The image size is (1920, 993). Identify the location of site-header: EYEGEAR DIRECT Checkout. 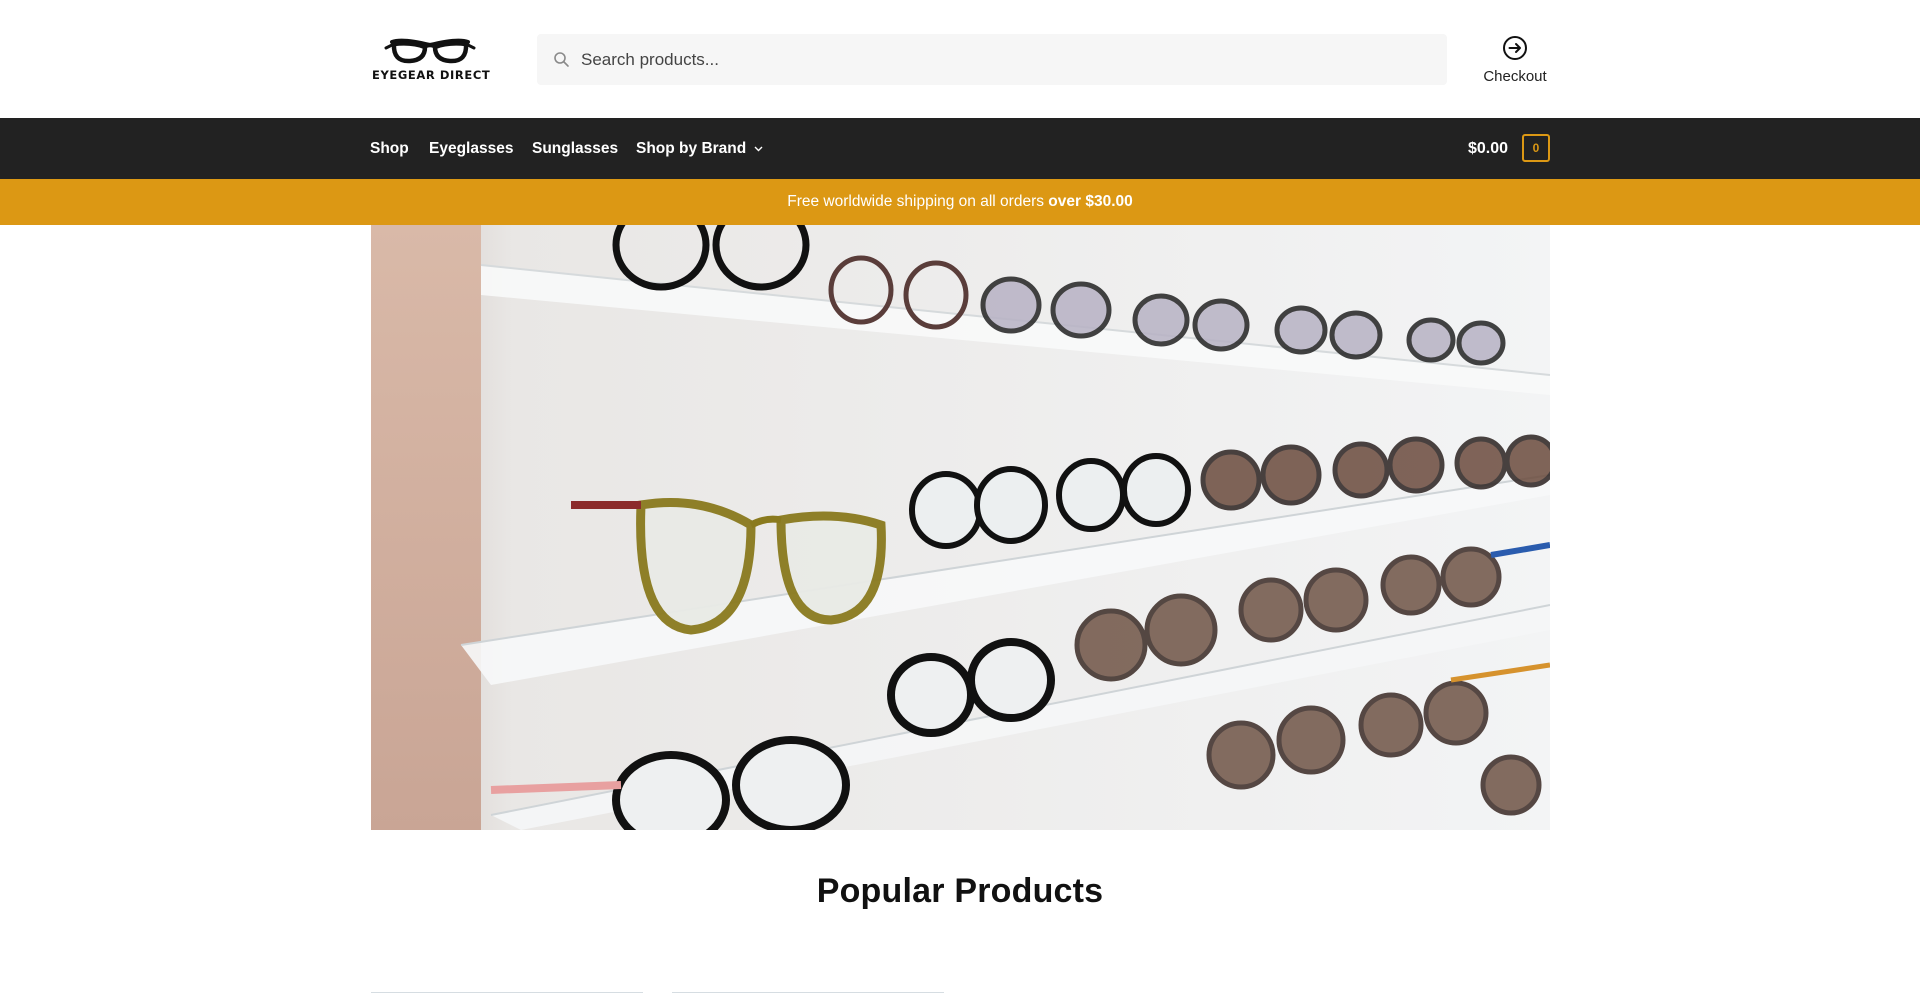
(960, 59).